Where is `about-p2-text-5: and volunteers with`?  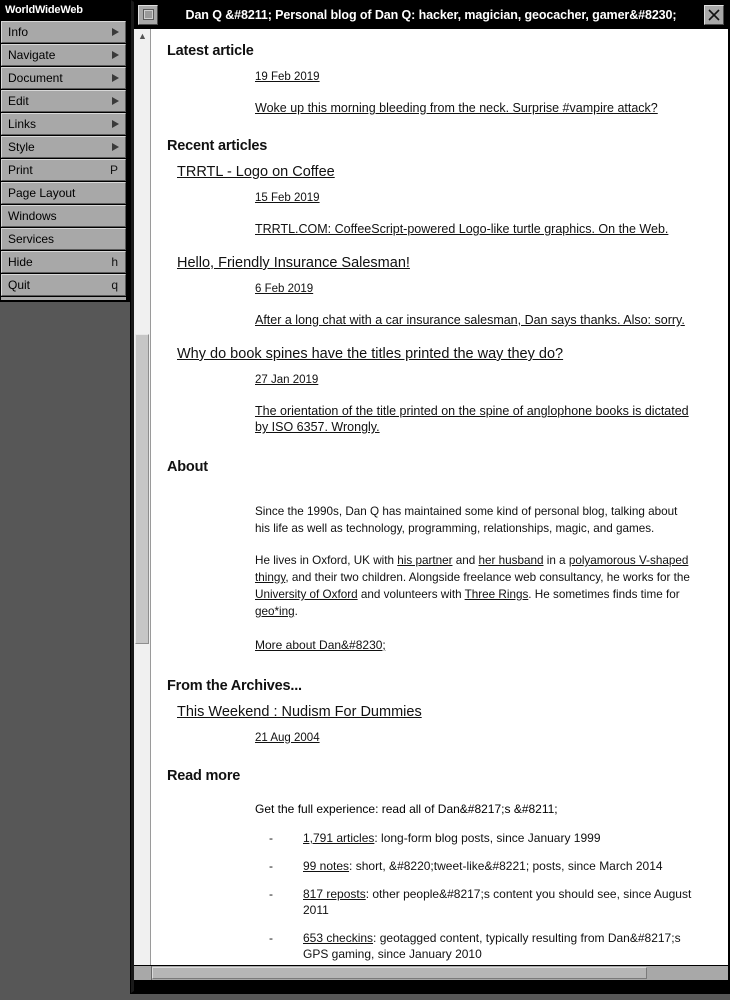
about-p2-text-5: and volunteers with is located at coordinates (411, 594).